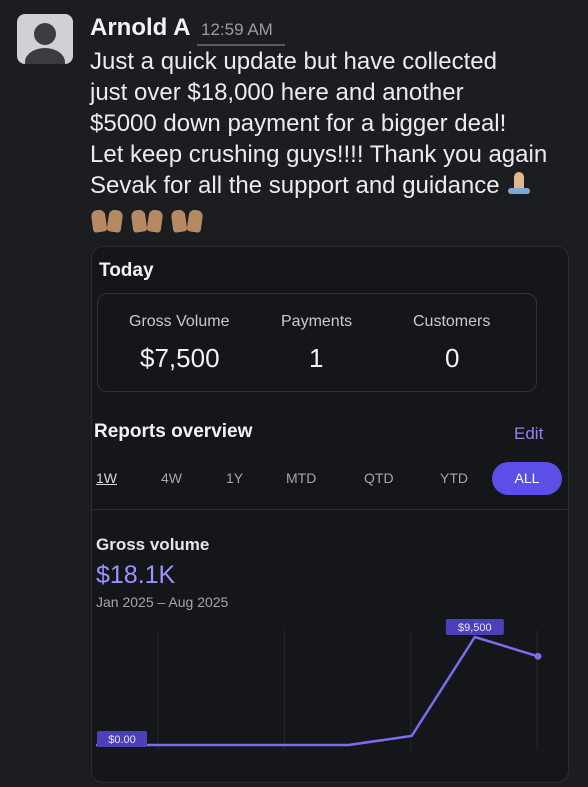 The image size is (588, 787). Describe the element at coordinates (452, 358) in the screenshot. I see `stat-value-customers: 0` at that location.